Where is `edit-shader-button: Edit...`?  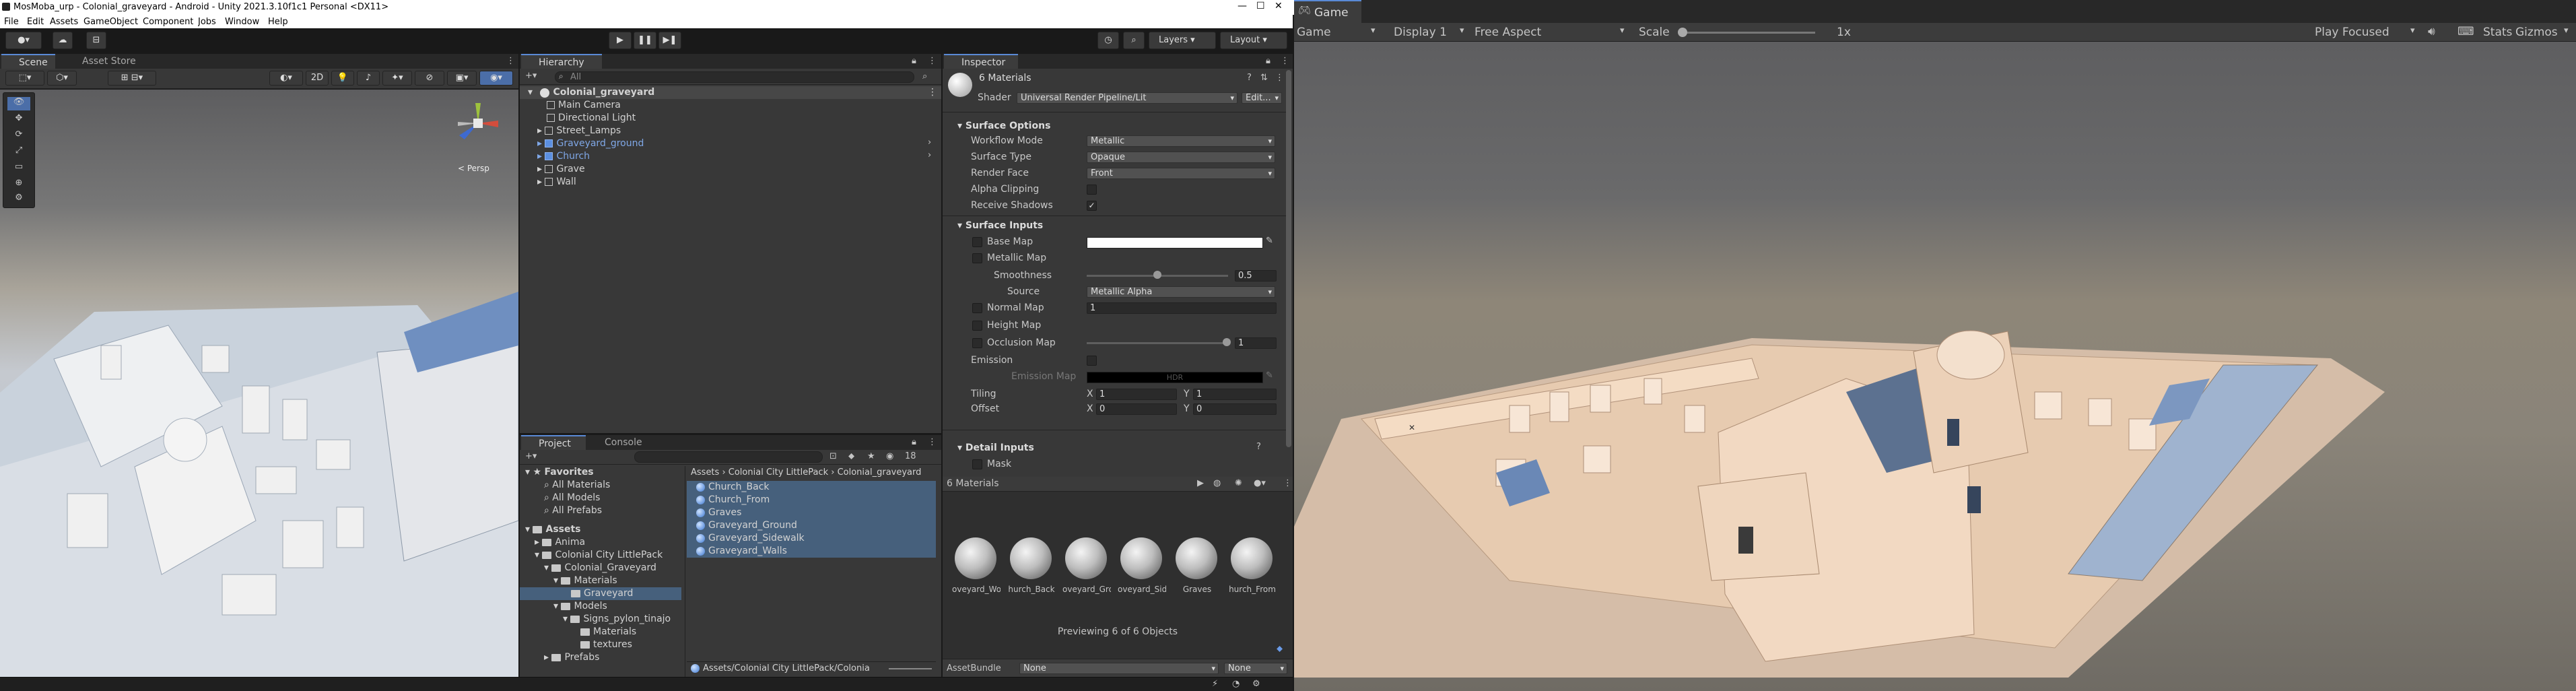 edit-shader-button: Edit... is located at coordinates (1262, 98).